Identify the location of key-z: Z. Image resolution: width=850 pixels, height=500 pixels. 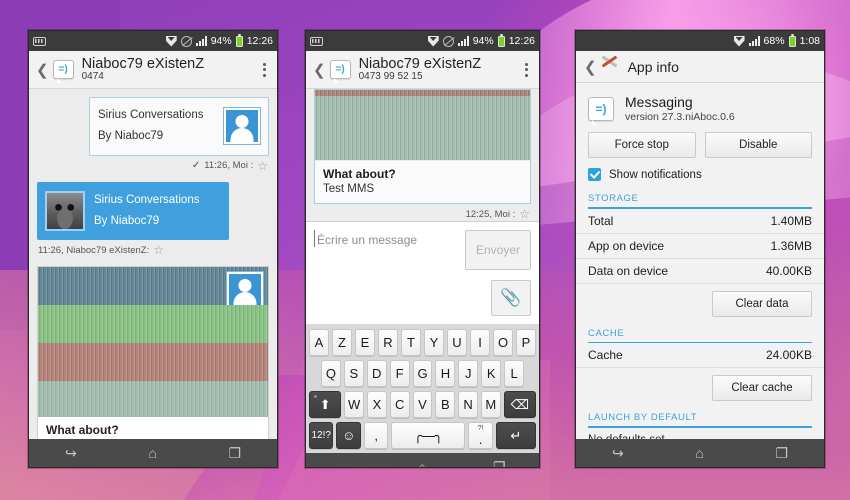
(342, 342).